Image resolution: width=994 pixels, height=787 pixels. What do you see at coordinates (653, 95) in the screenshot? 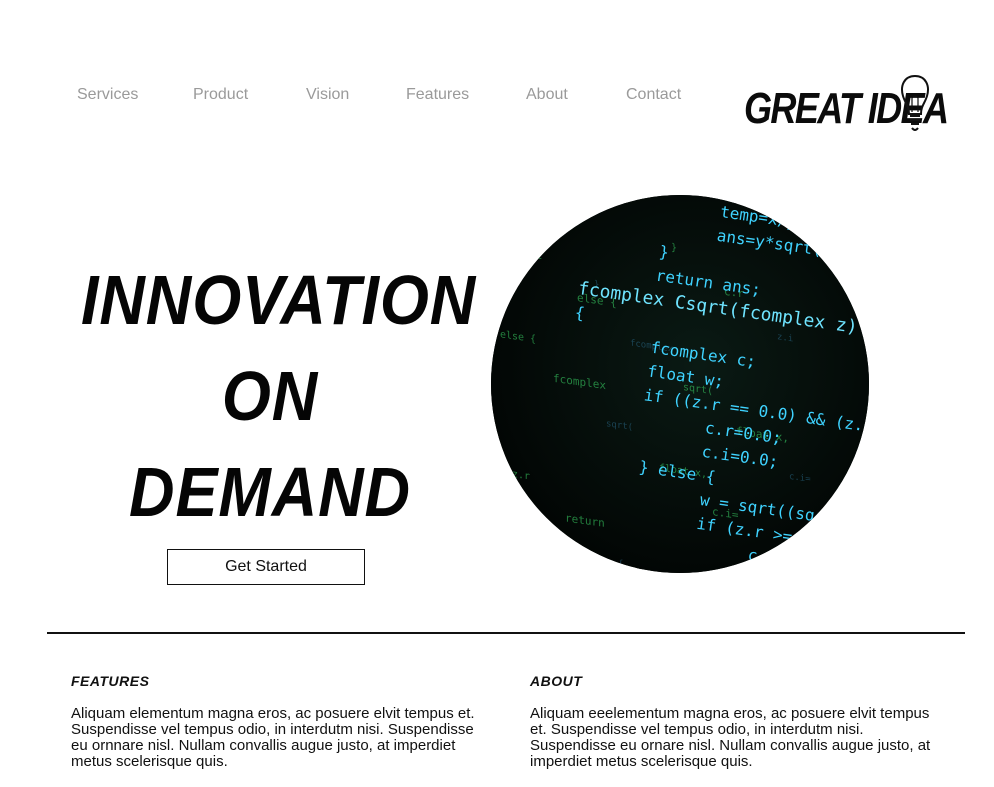
I see `nav-item-contact: Contact` at bounding box center [653, 95].